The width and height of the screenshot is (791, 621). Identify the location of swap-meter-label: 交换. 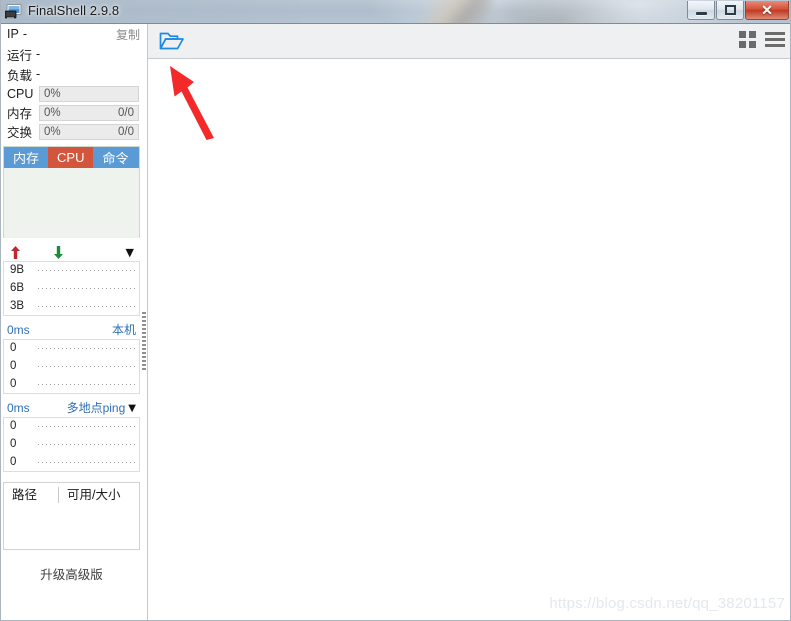
(20, 133).